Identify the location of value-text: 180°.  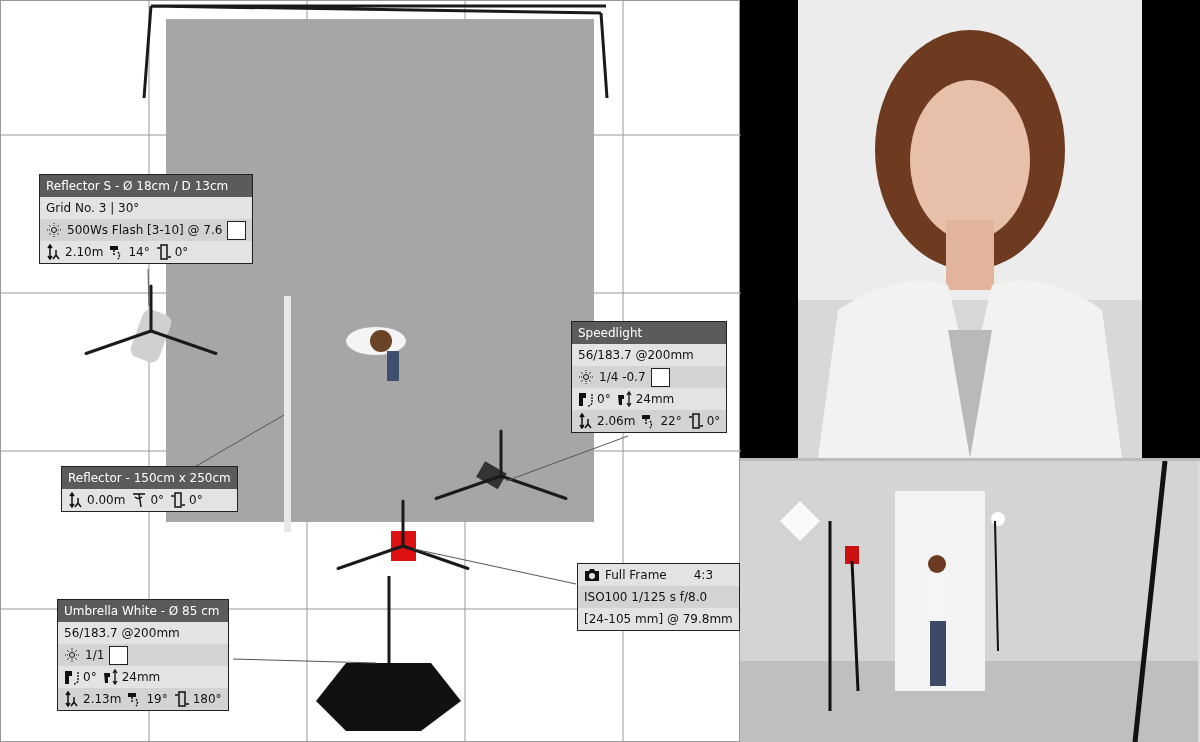
(207, 699).